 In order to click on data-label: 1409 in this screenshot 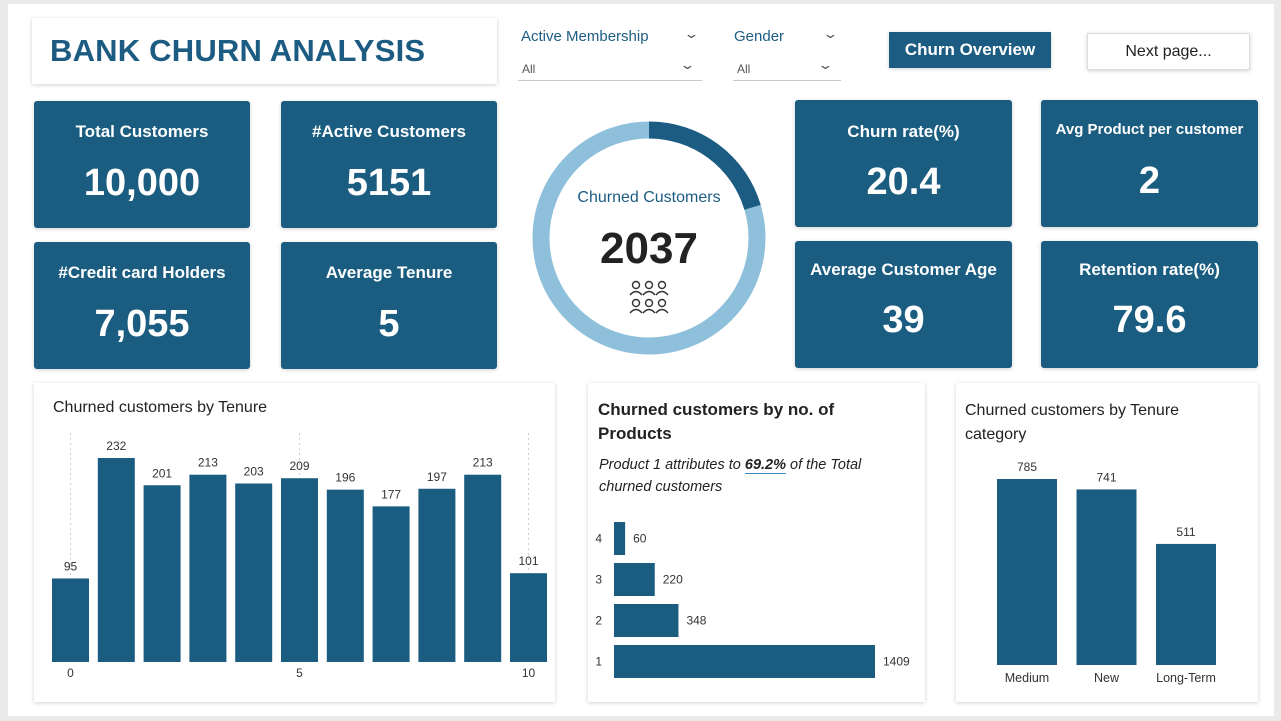, I will do `click(896, 662)`.